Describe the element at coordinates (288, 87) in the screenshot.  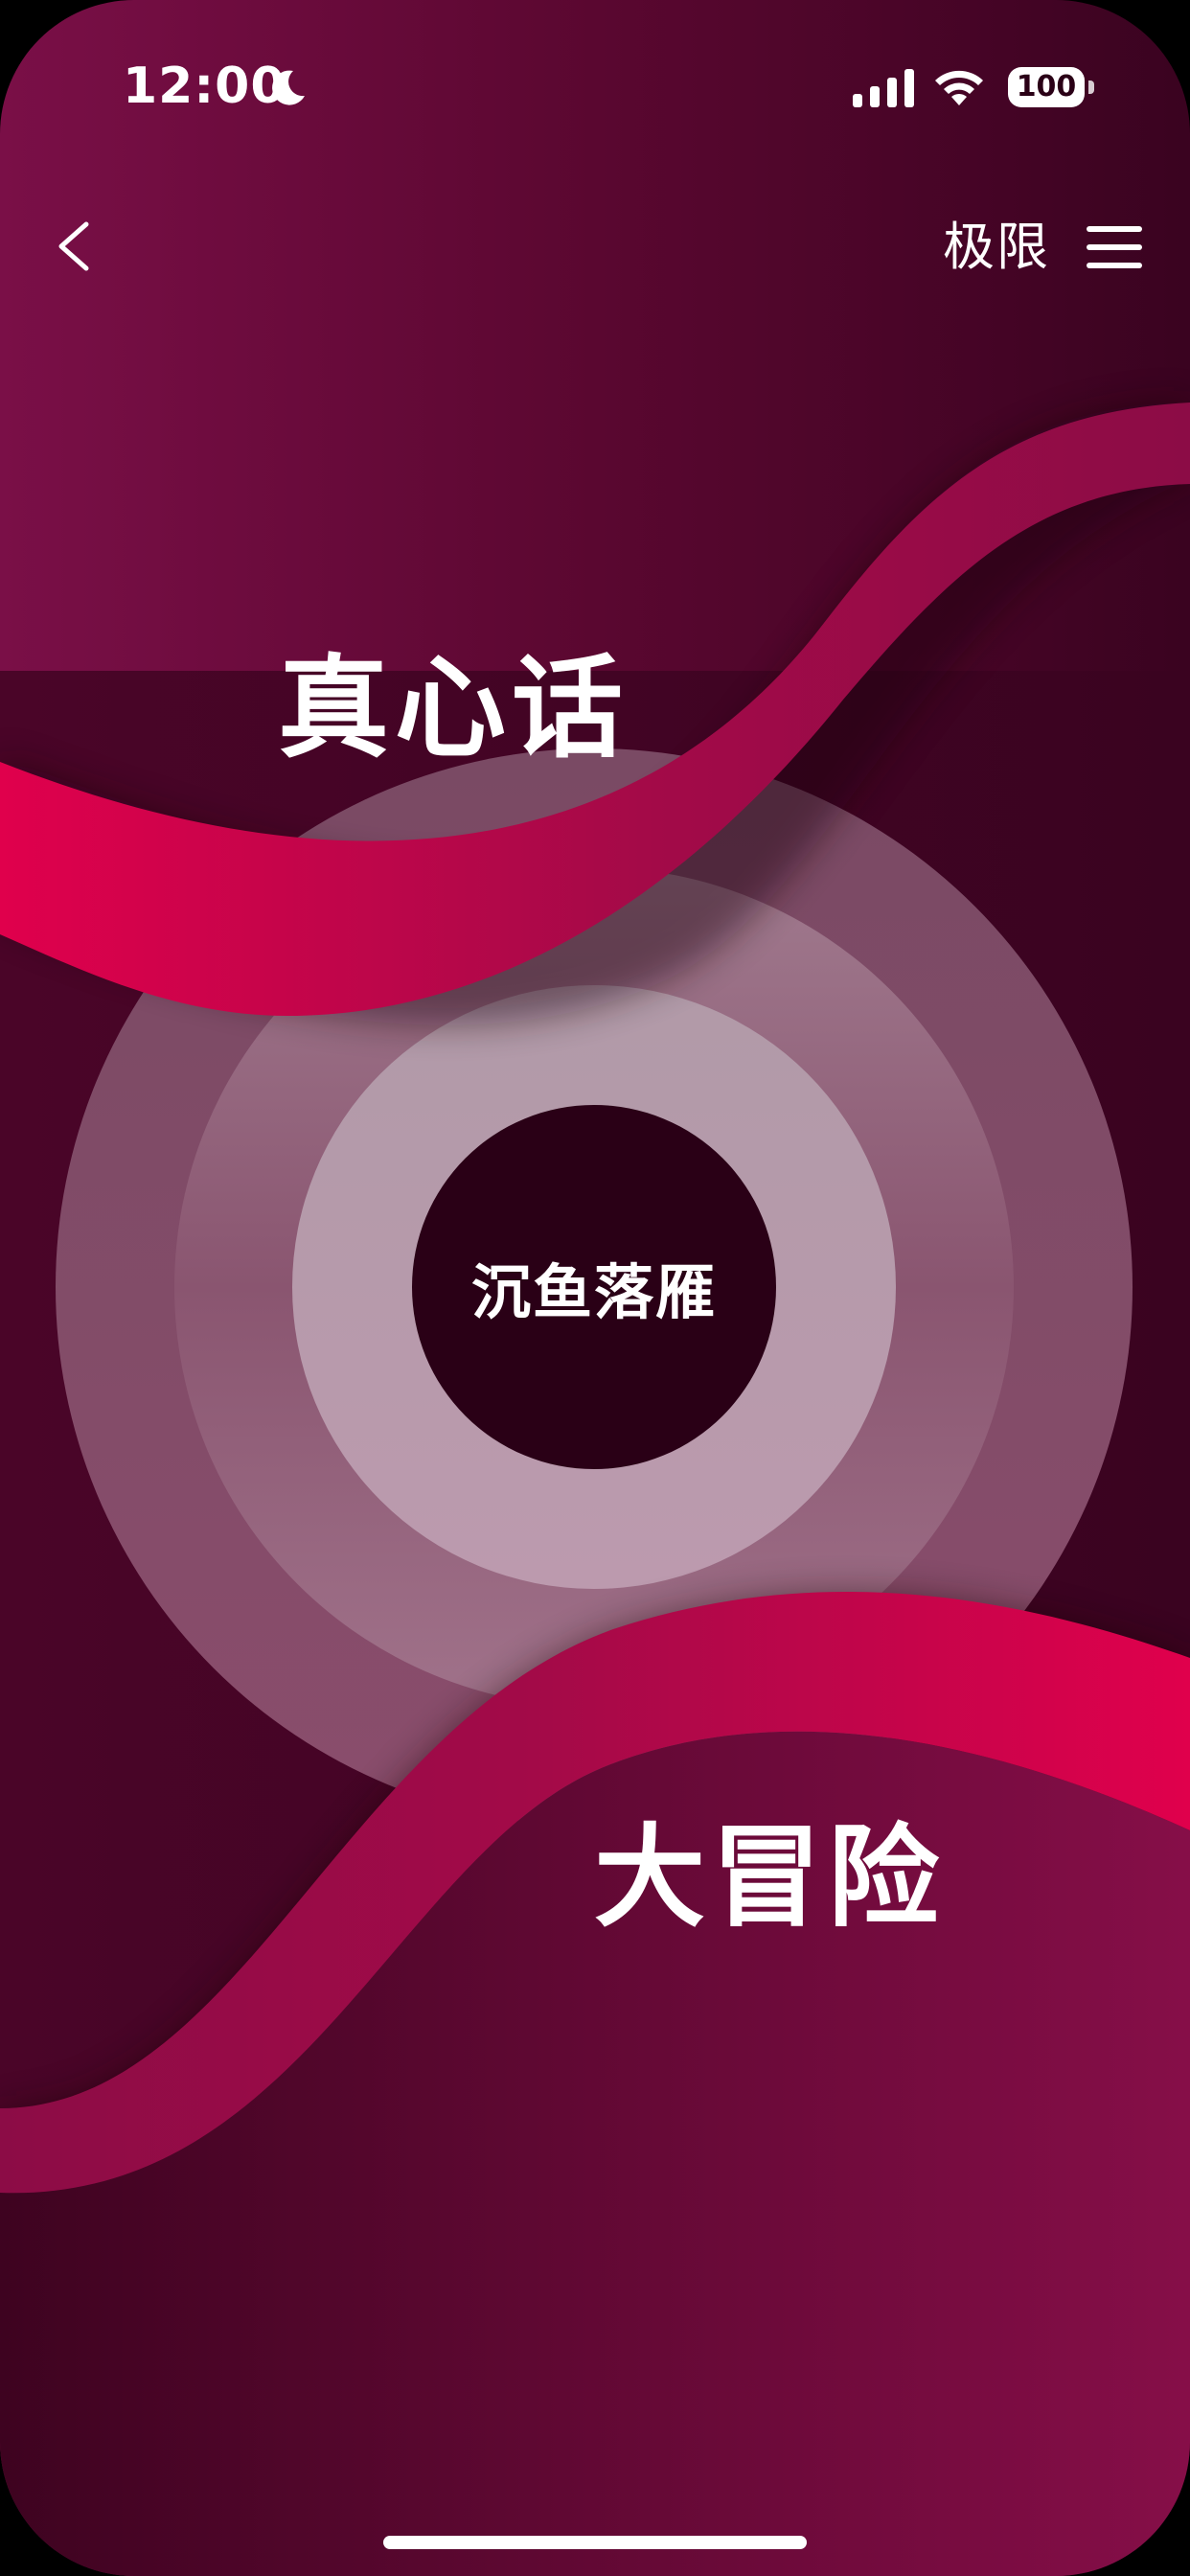
I see `moon-icon` at that location.